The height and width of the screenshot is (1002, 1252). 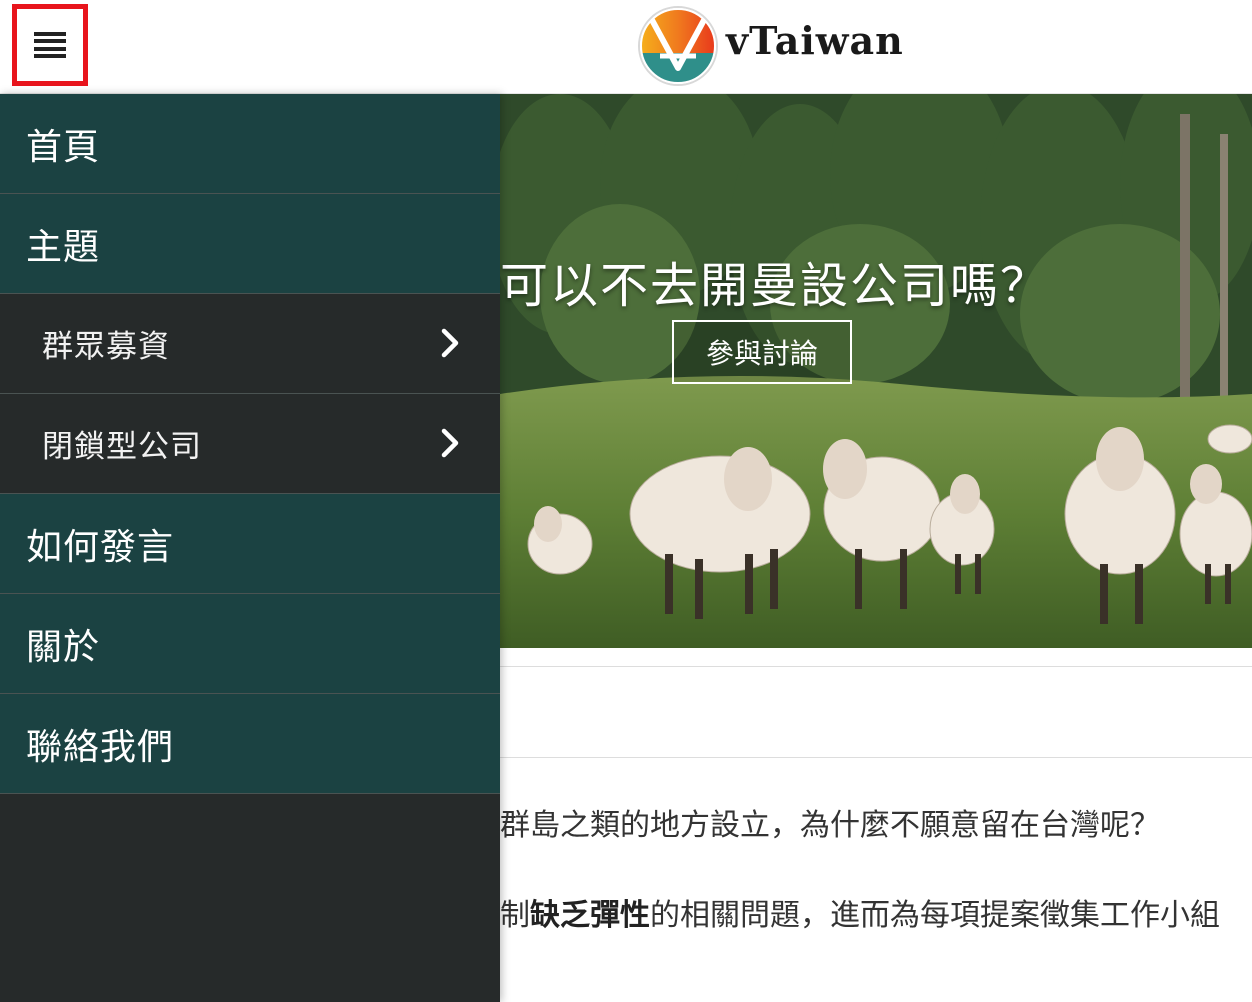 I want to click on hamburger-menu-icon, so click(x=50, y=45).